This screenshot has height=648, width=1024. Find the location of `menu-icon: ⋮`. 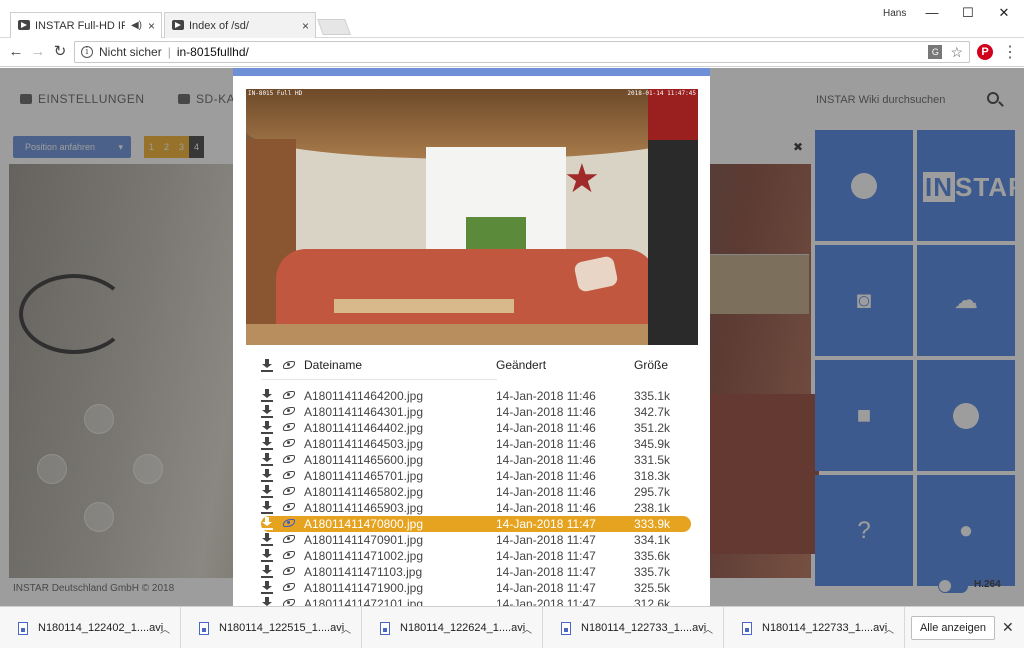

menu-icon: ⋮ is located at coordinates (1010, 52).